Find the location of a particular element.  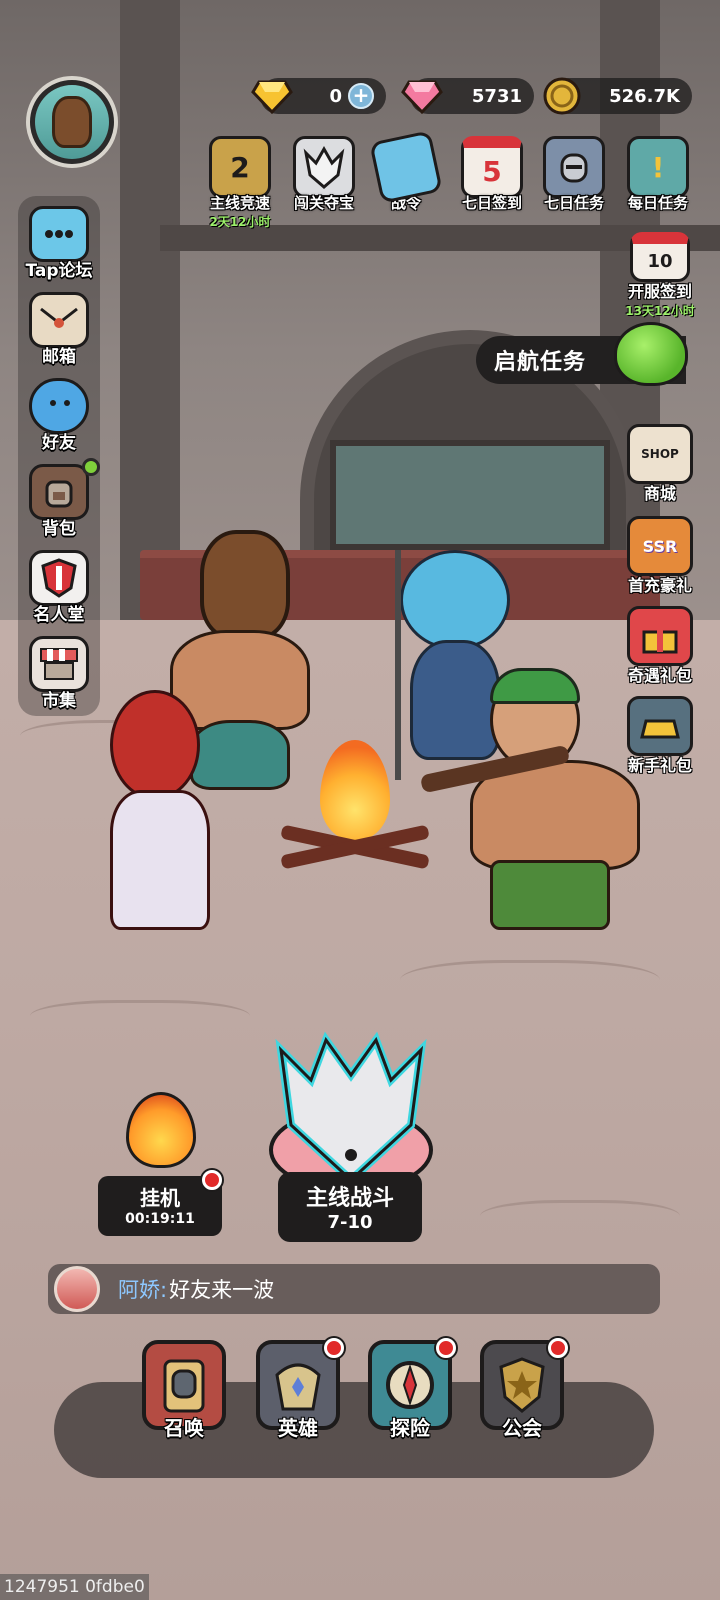

event-timer: 2天12小时 is located at coordinates (240, 222).